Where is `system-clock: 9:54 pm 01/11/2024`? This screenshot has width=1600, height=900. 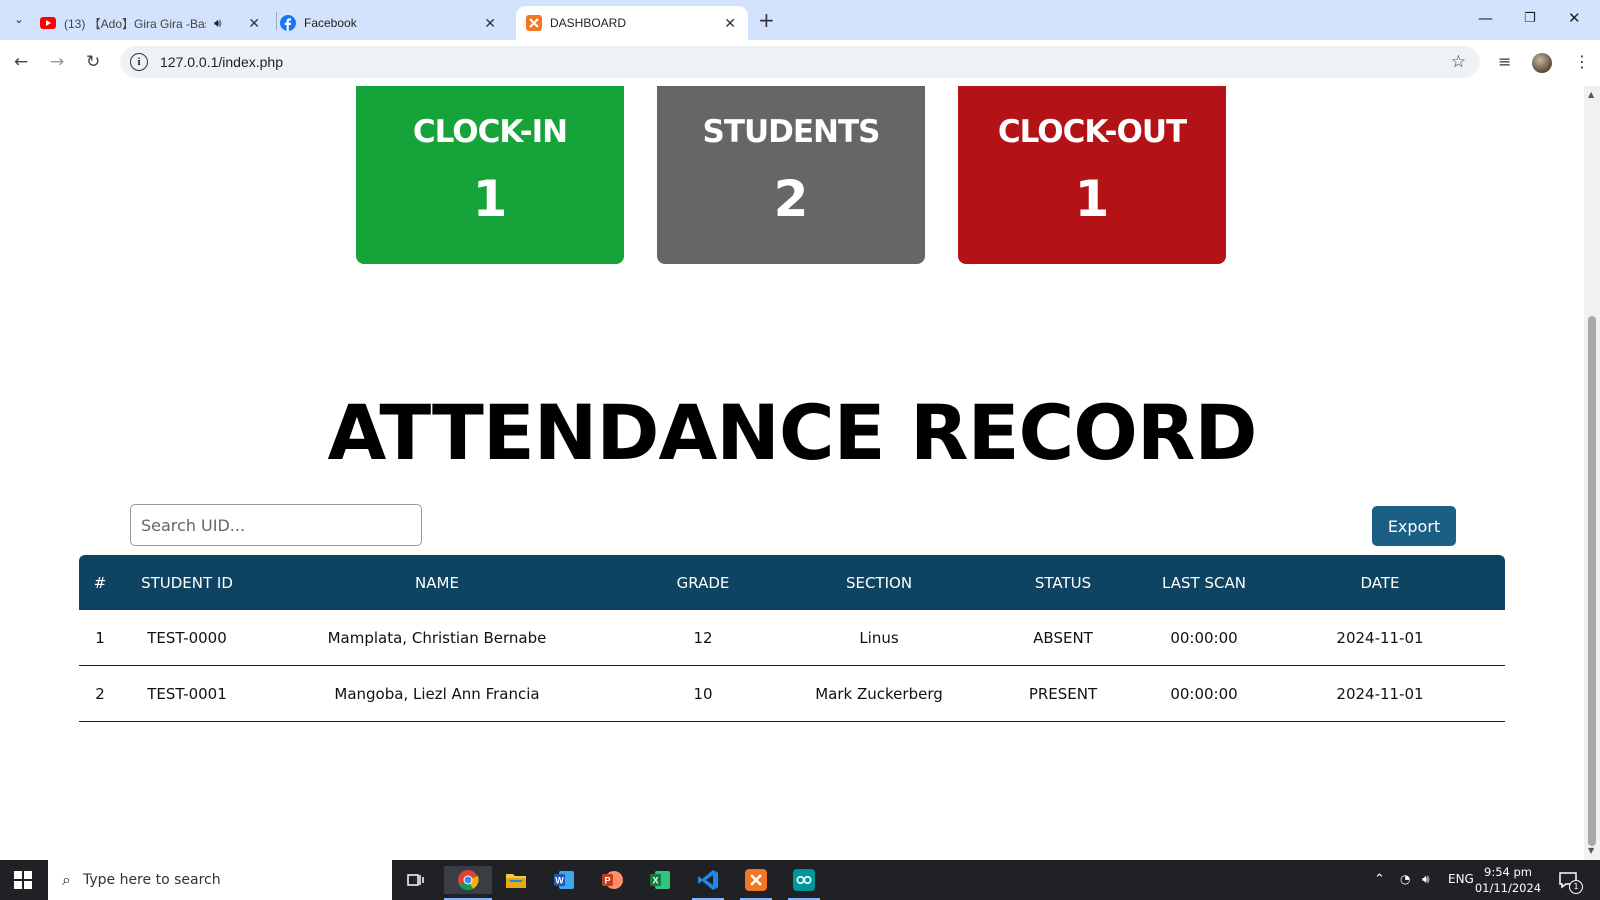 system-clock: 9:54 pm 01/11/2024 is located at coordinates (1508, 880).